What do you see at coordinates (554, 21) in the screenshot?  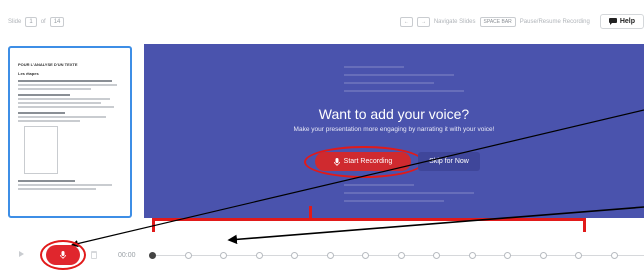 I see `pause-resume-label: Pause/Resume Recording` at bounding box center [554, 21].